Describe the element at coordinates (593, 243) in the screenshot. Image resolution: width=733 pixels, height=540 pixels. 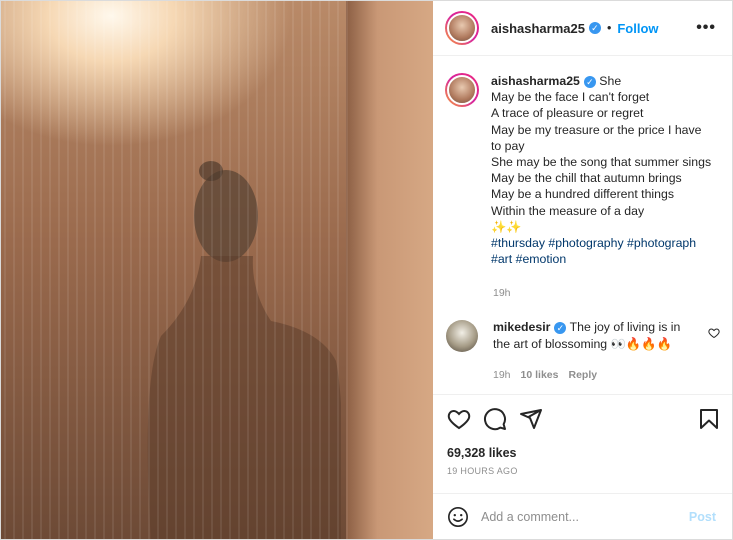
I see `caption-hashtags: #thursday #photography #photograph` at that location.